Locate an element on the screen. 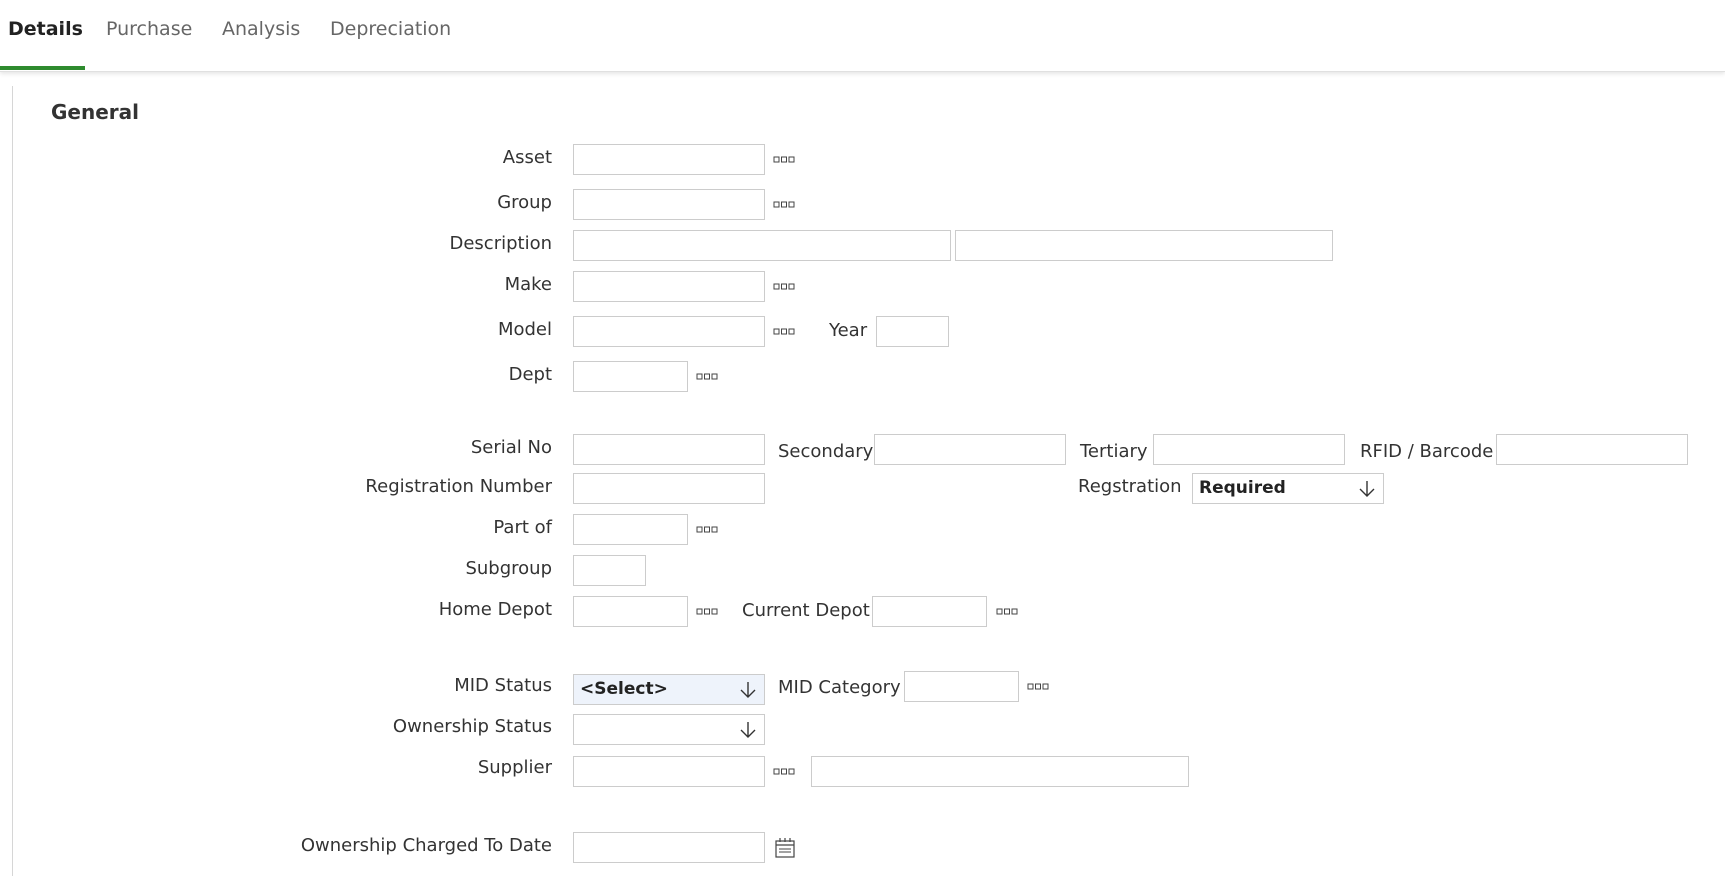 This screenshot has height=876, width=1725. description-input is located at coordinates (762, 245).